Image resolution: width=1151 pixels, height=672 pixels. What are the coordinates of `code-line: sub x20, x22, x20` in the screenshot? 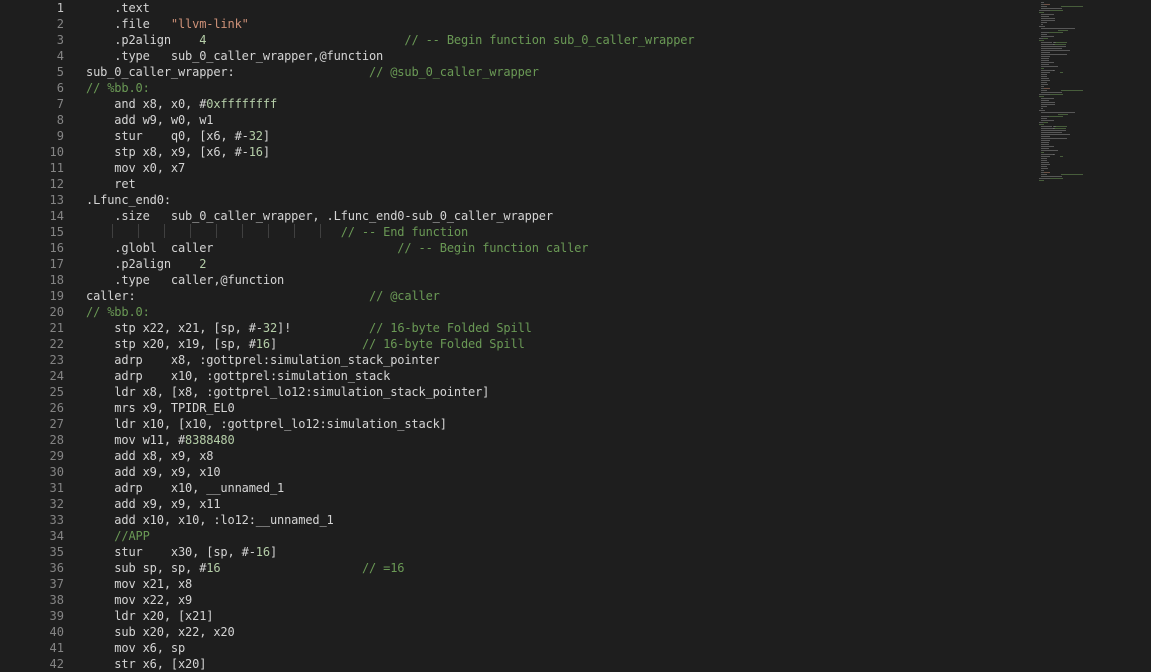 It's located at (160, 632).